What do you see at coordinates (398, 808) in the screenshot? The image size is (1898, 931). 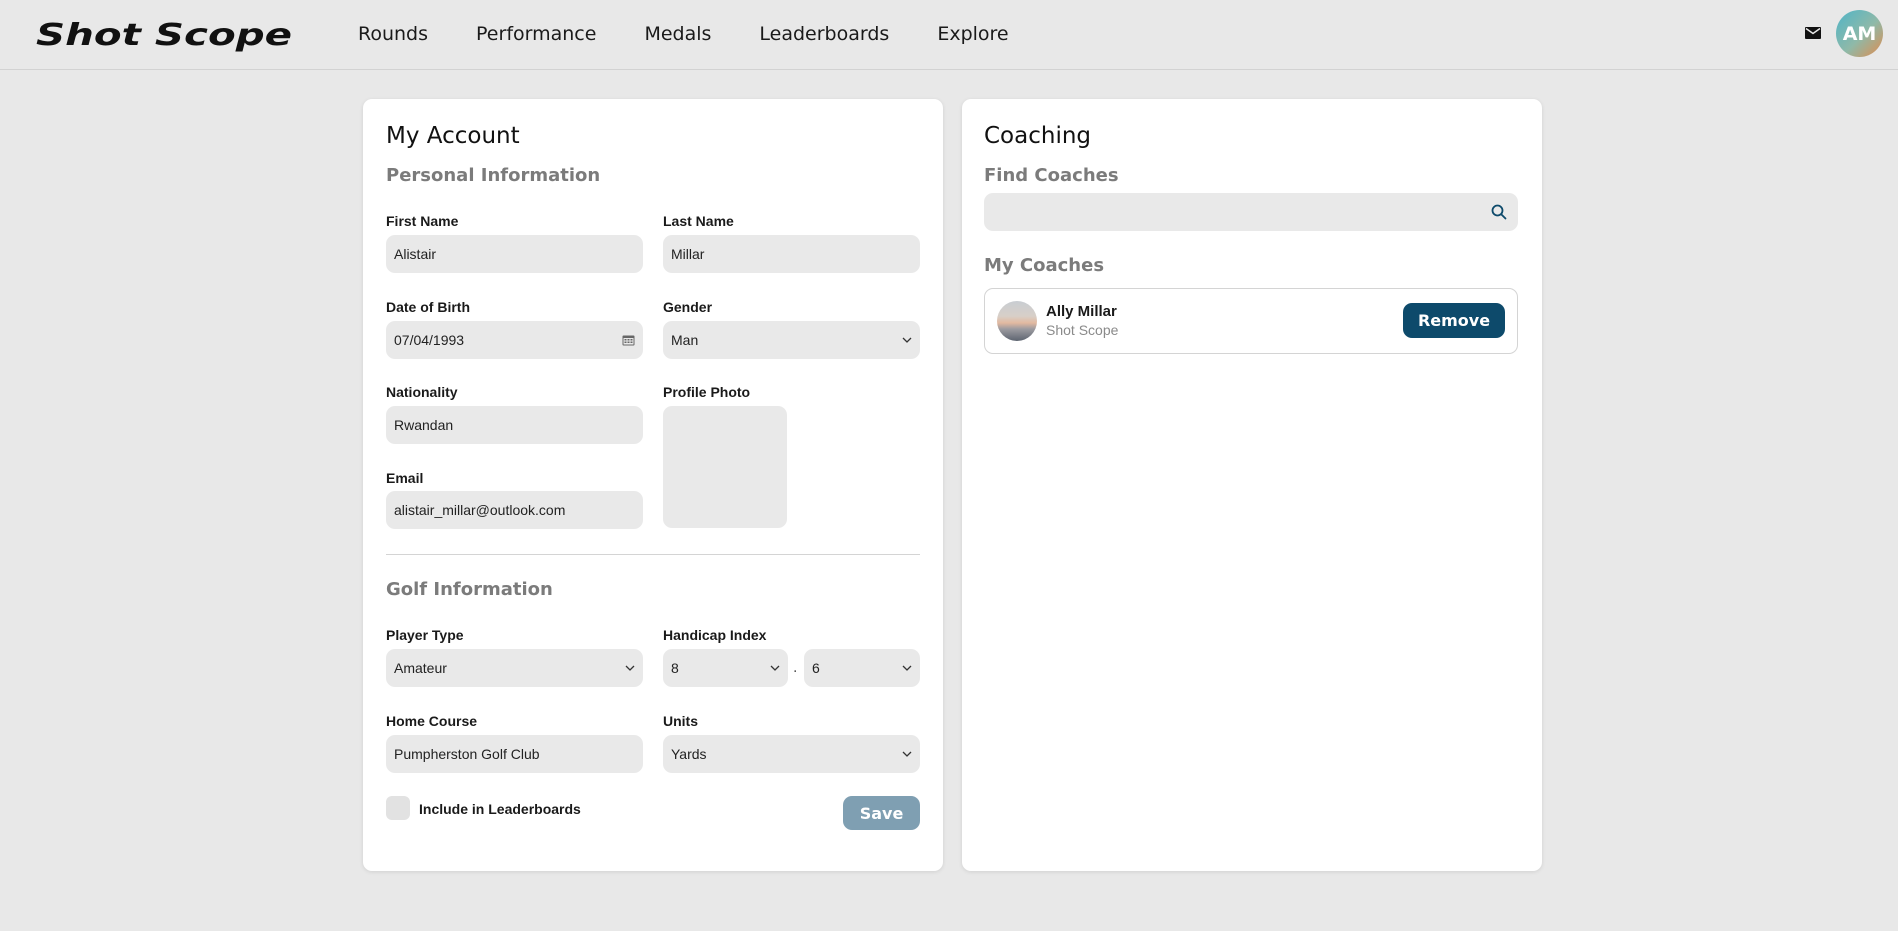 I see `include-in-leaderboards-checkbox` at bounding box center [398, 808].